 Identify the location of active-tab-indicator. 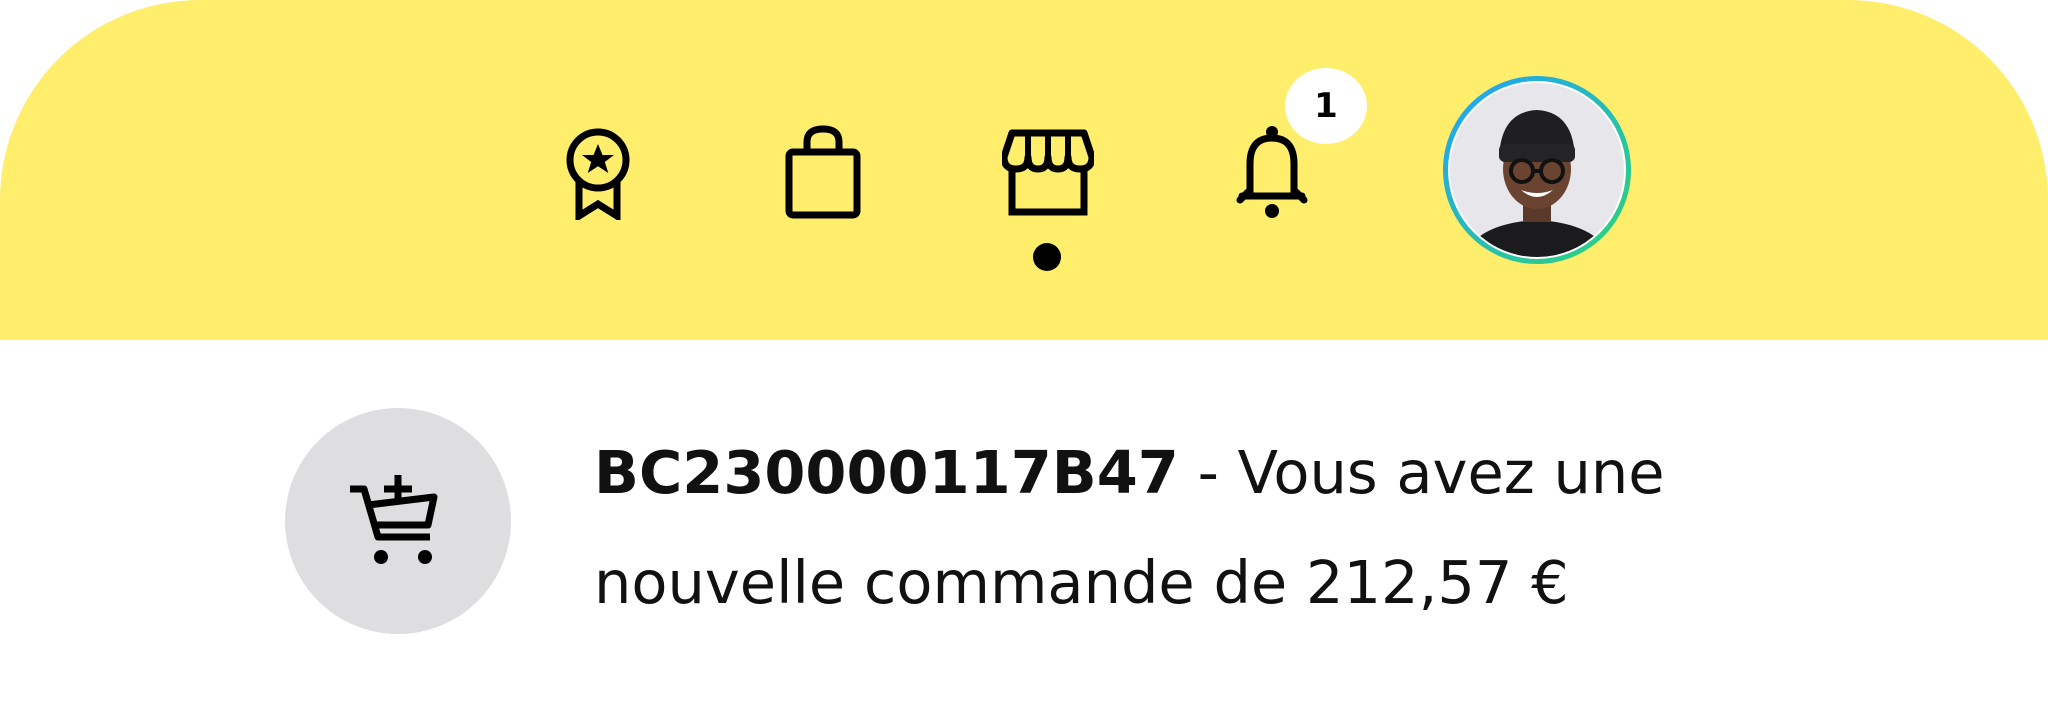
(1047, 257).